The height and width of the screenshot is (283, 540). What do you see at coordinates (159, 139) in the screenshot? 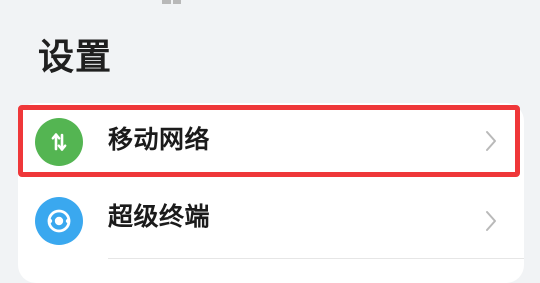
I see `settings-item-label: 移动网络` at bounding box center [159, 139].